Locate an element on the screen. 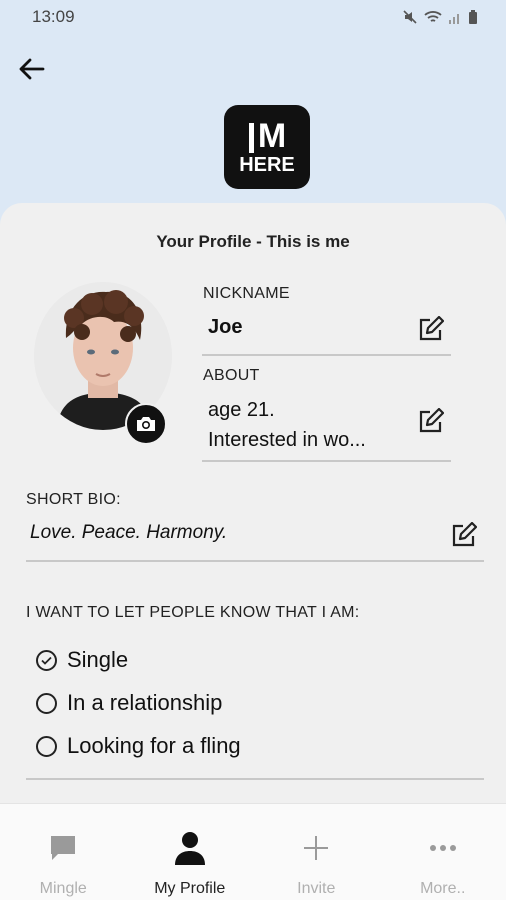 Image resolution: width=506 pixels, height=900 pixels. edit-bio-button is located at coordinates (463, 536).